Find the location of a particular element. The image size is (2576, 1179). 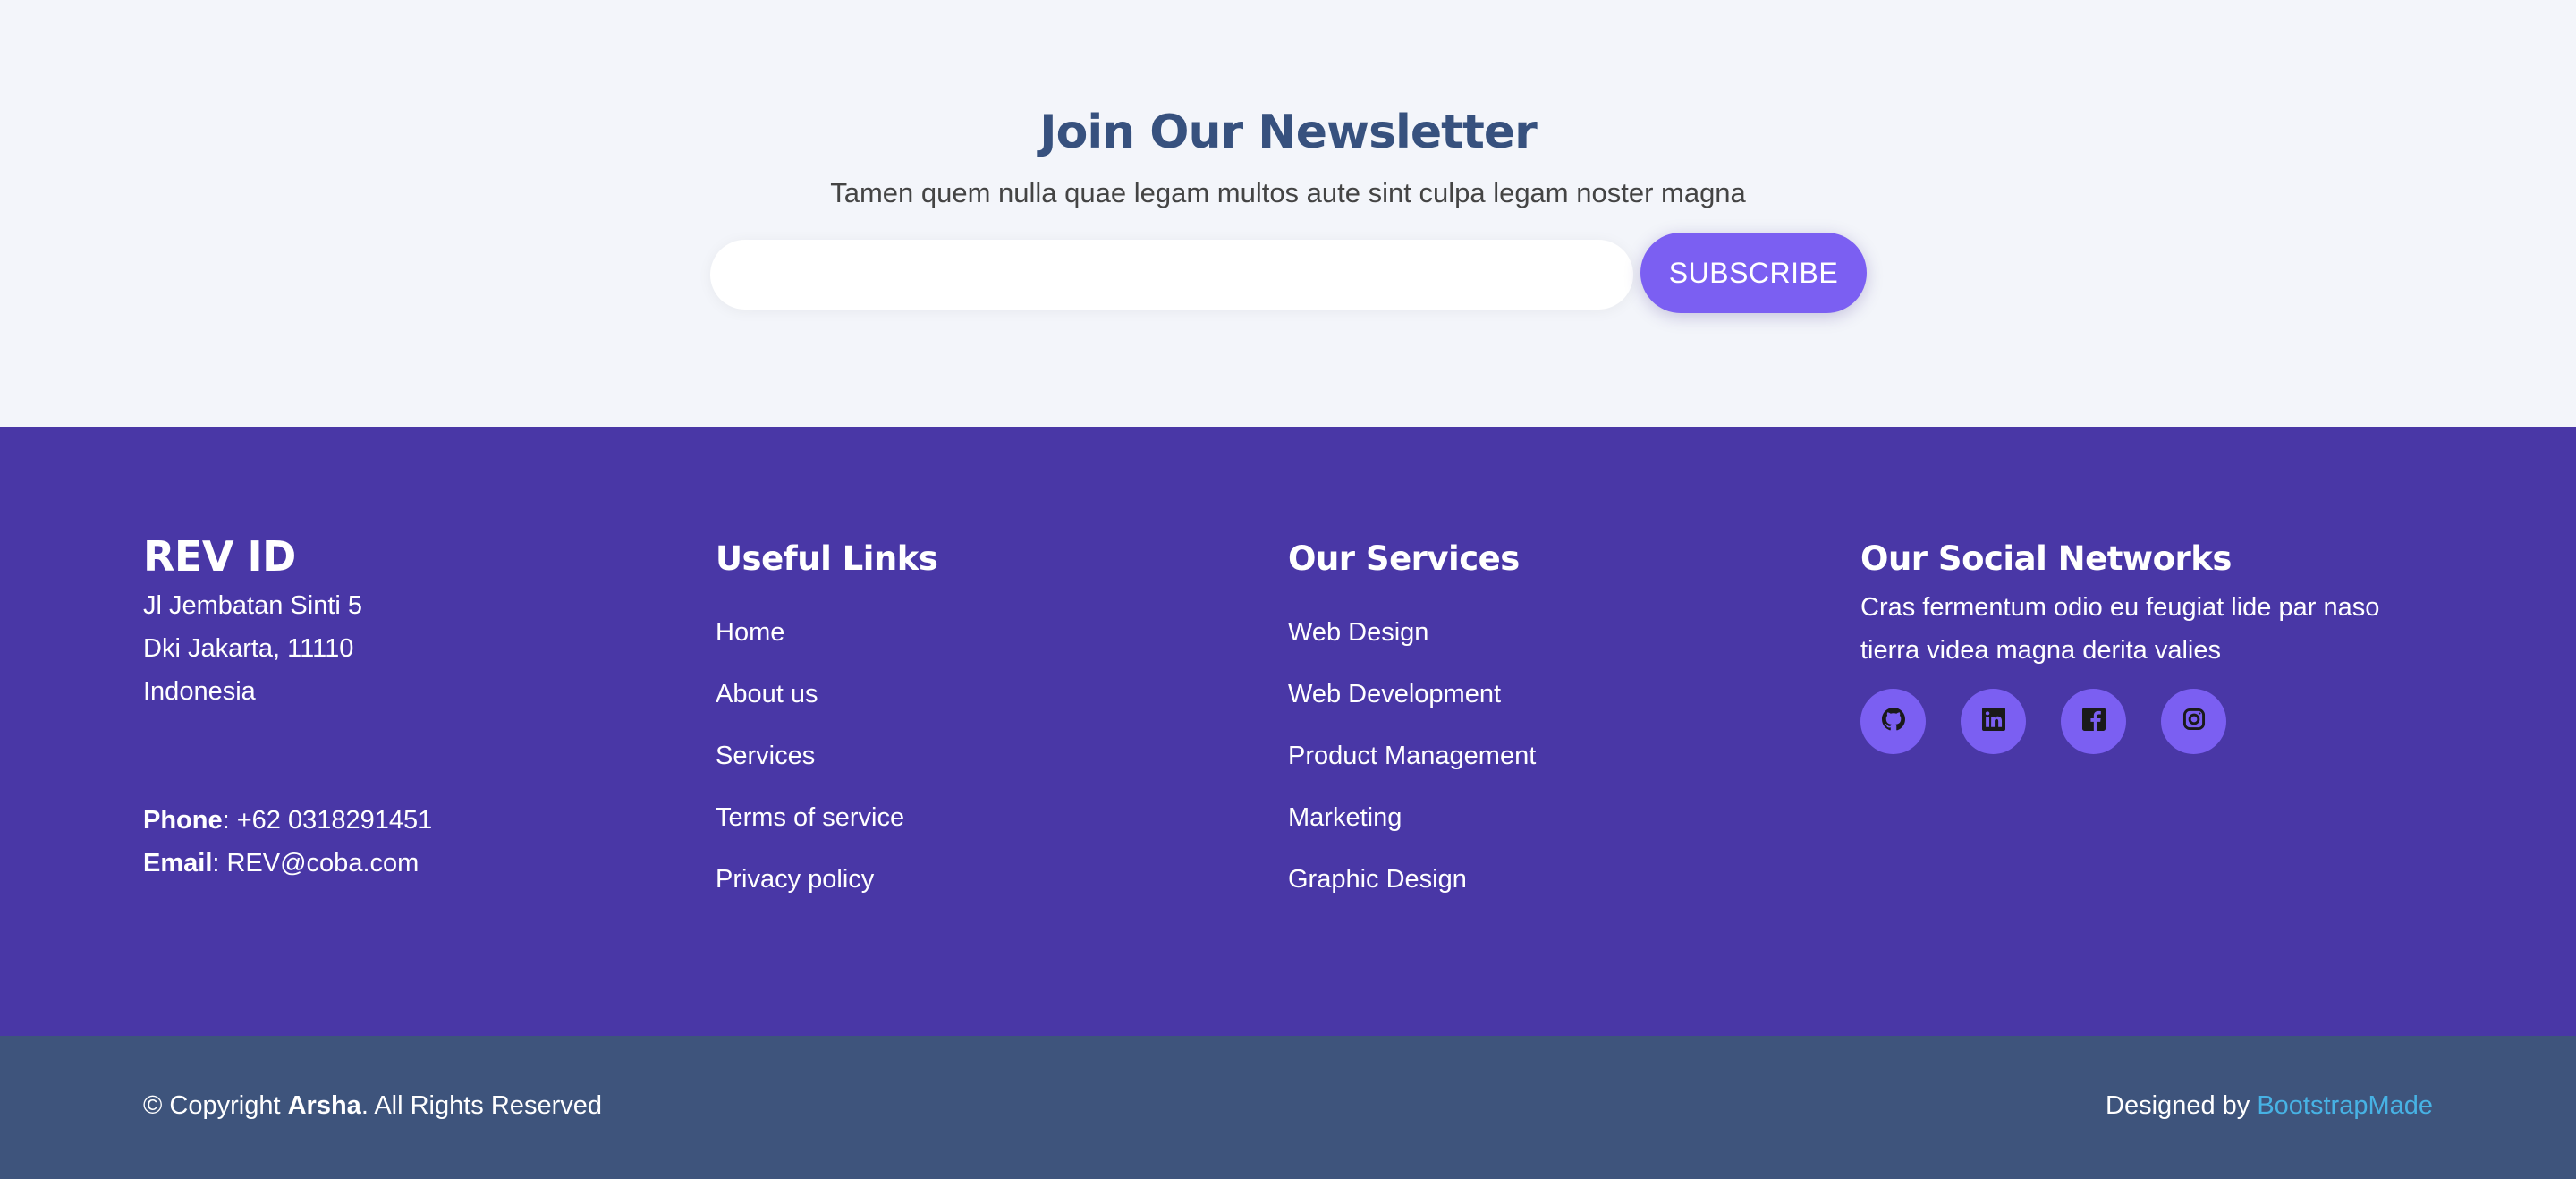

service-link-web-design: Web Design is located at coordinates (1358, 633).